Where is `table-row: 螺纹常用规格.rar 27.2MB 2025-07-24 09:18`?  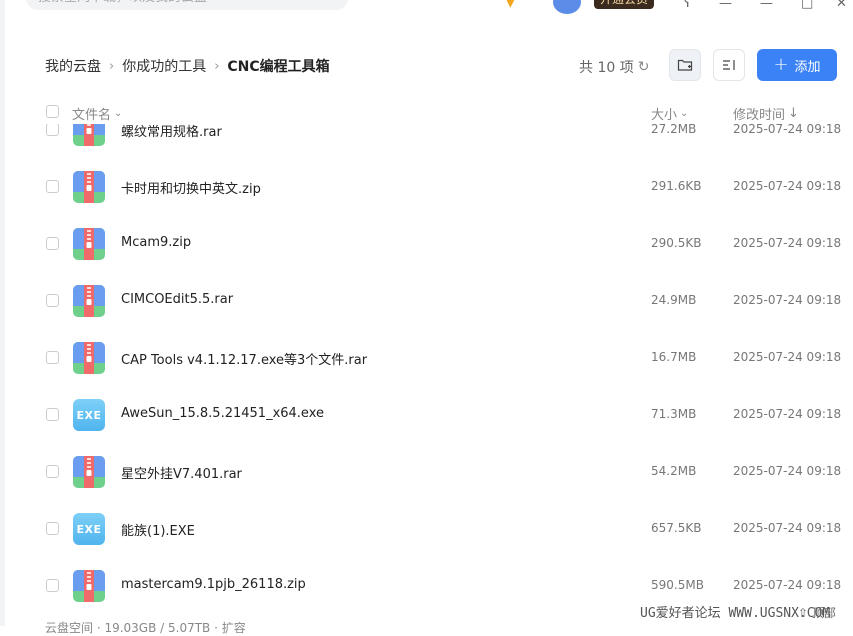
table-row: 螺纹常用规格.rar 27.2MB 2025-07-24 09:18 is located at coordinates (426, 141).